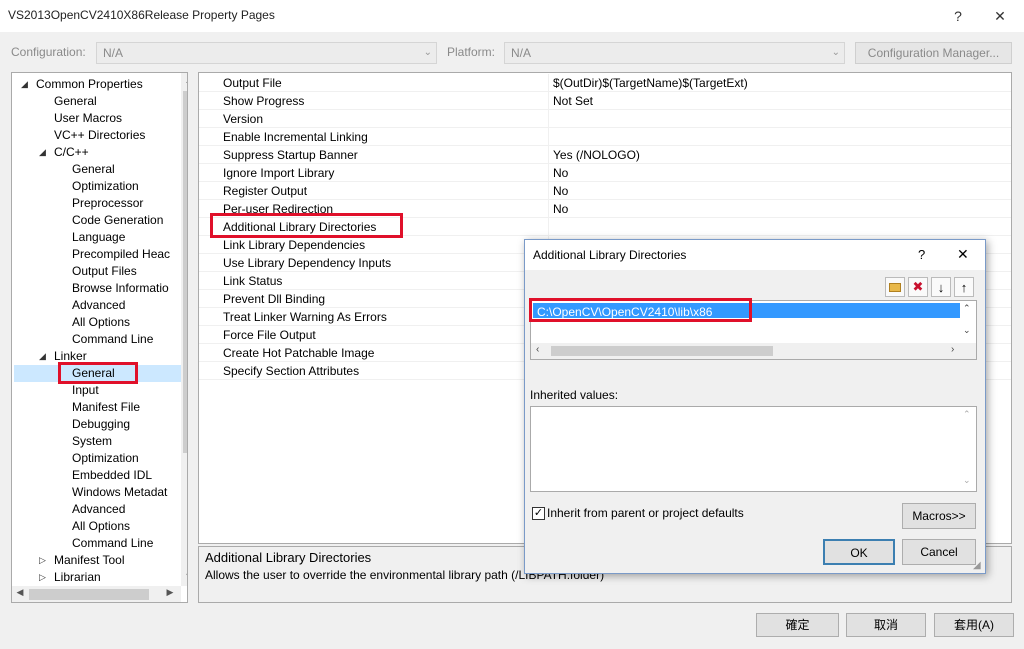  What do you see at coordinates (939, 552) in the screenshot?
I see `dialog-cancel-button: Cancel` at bounding box center [939, 552].